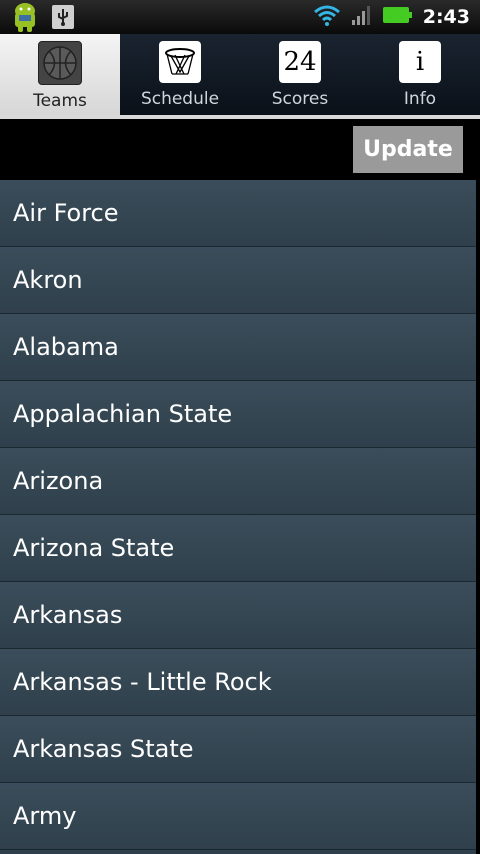 This screenshot has height=854, width=480. Describe the element at coordinates (180, 62) in the screenshot. I see `hoop-icon` at that location.